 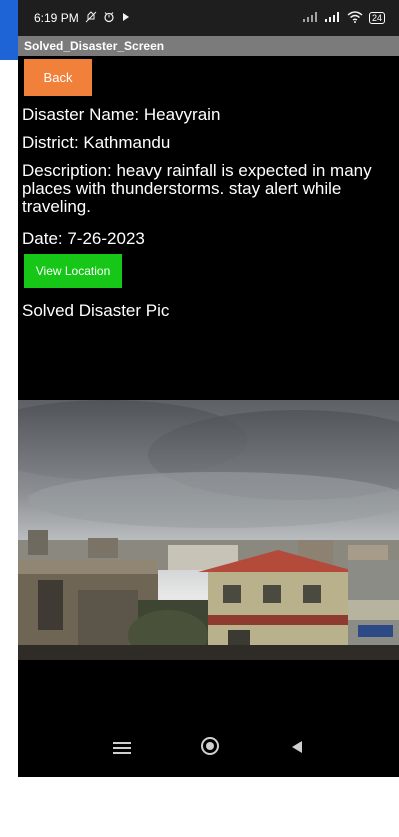 What do you see at coordinates (83, 238) in the screenshot?
I see `disaster-date: Date: 7-26-2023` at bounding box center [83, 238].